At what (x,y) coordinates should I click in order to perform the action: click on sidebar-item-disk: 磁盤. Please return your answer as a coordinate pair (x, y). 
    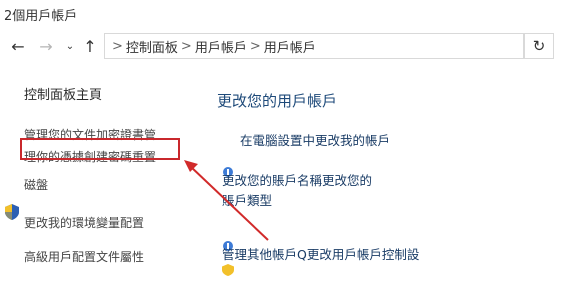
    Looking at the image, I should click on (36, 184).